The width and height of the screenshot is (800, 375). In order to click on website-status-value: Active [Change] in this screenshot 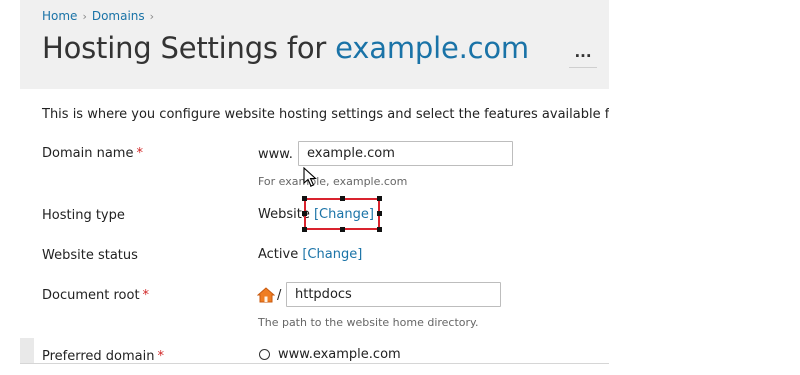, I will do `click(310, 254)`.